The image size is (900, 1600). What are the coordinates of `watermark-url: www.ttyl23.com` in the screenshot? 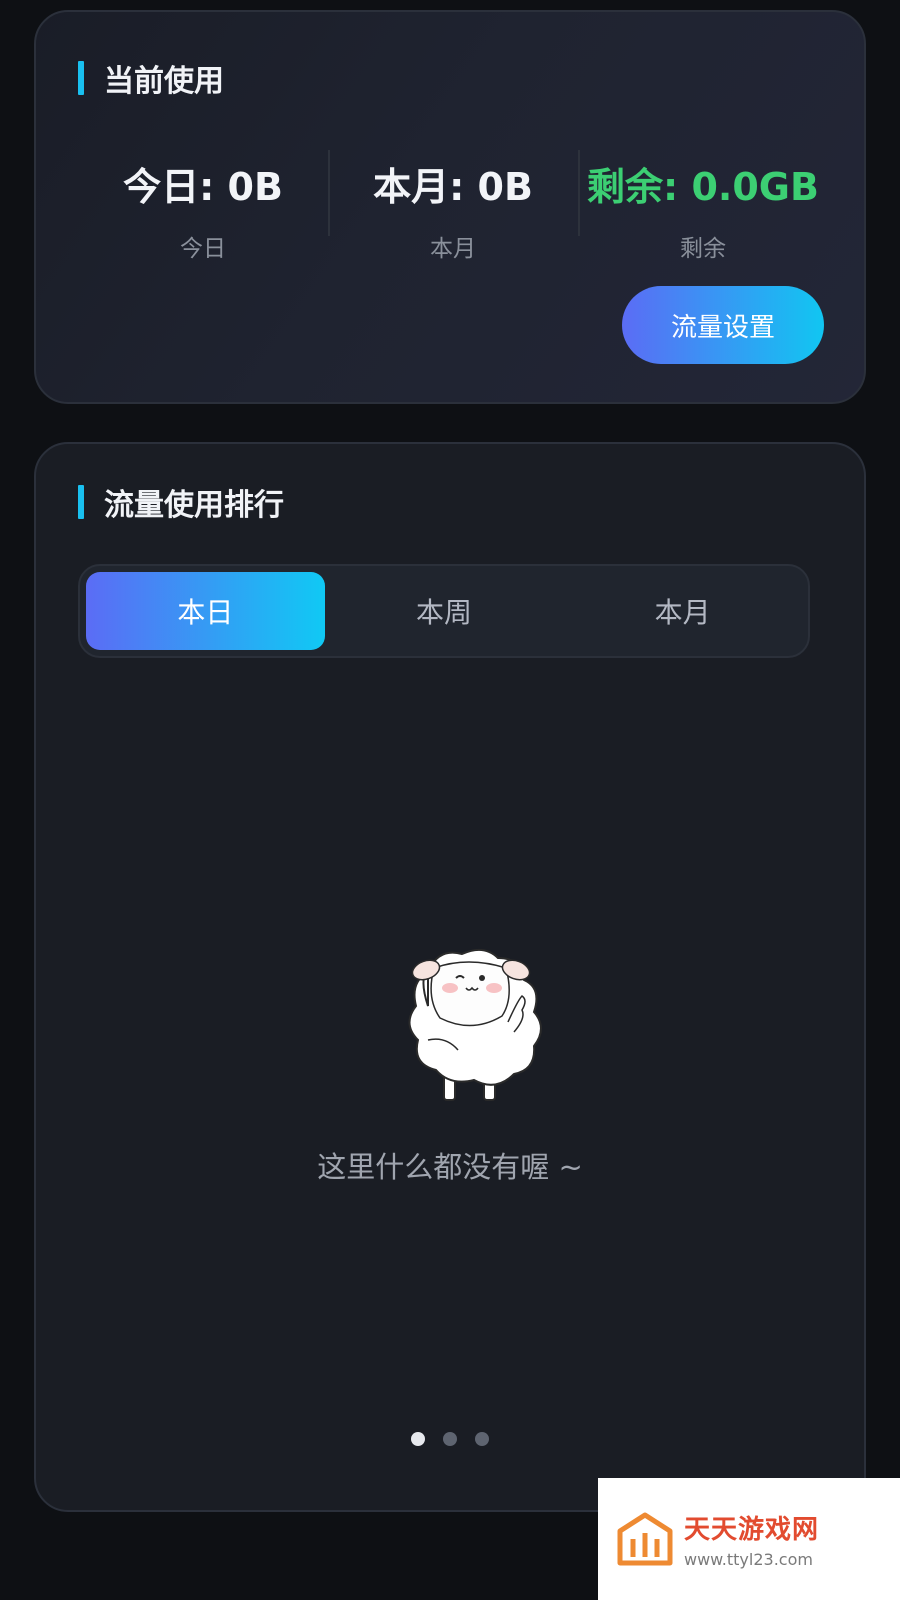 It's located at (748, 1559).